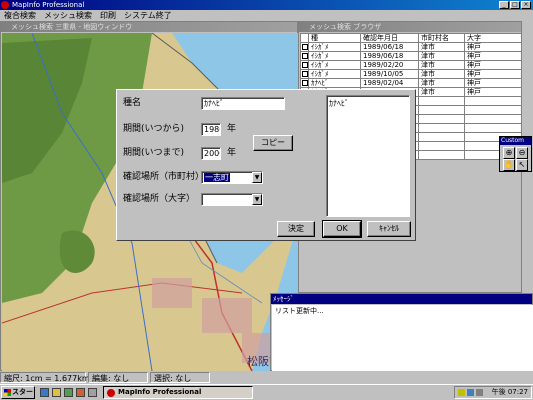 The width and height of the screenshot is (533, 400). What do you see at coordinates (160, 392) in the screenshot?
I see `taskbar-task-label: MapInfo Professional` at bounding box center [160, 392].